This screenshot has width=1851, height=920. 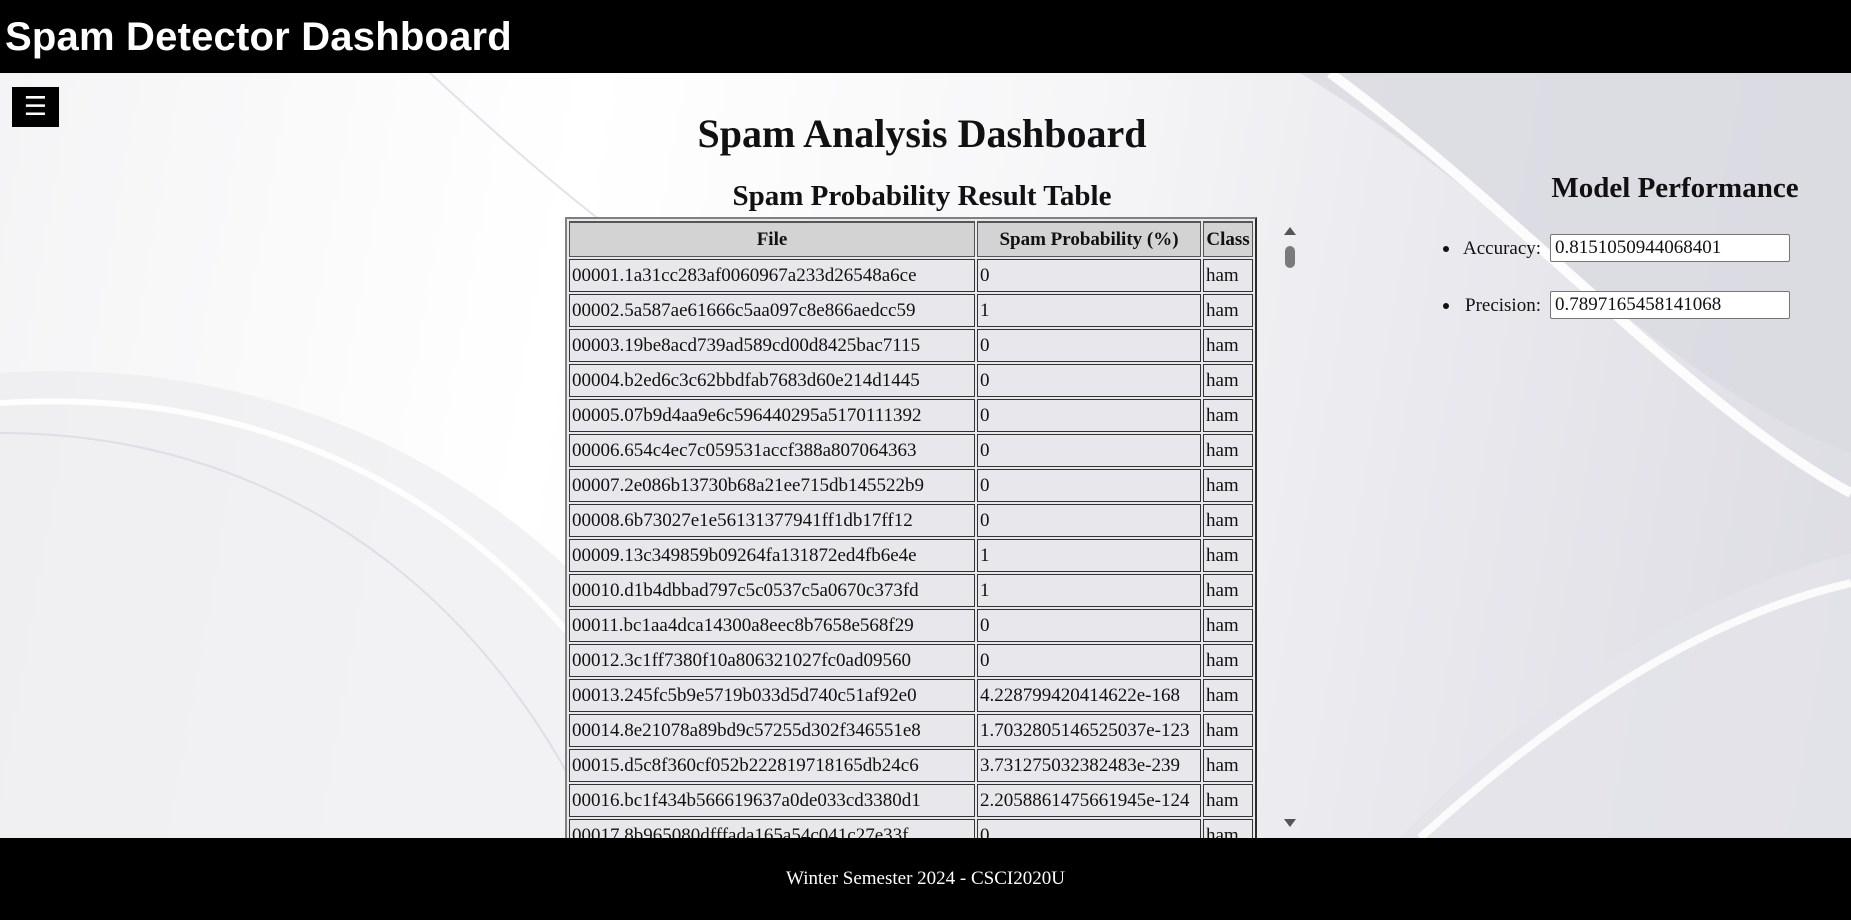 I want to click on cell-file: 00001.1a31cc283af0060967a233d26548a6ce, so click(x=772, y=275).